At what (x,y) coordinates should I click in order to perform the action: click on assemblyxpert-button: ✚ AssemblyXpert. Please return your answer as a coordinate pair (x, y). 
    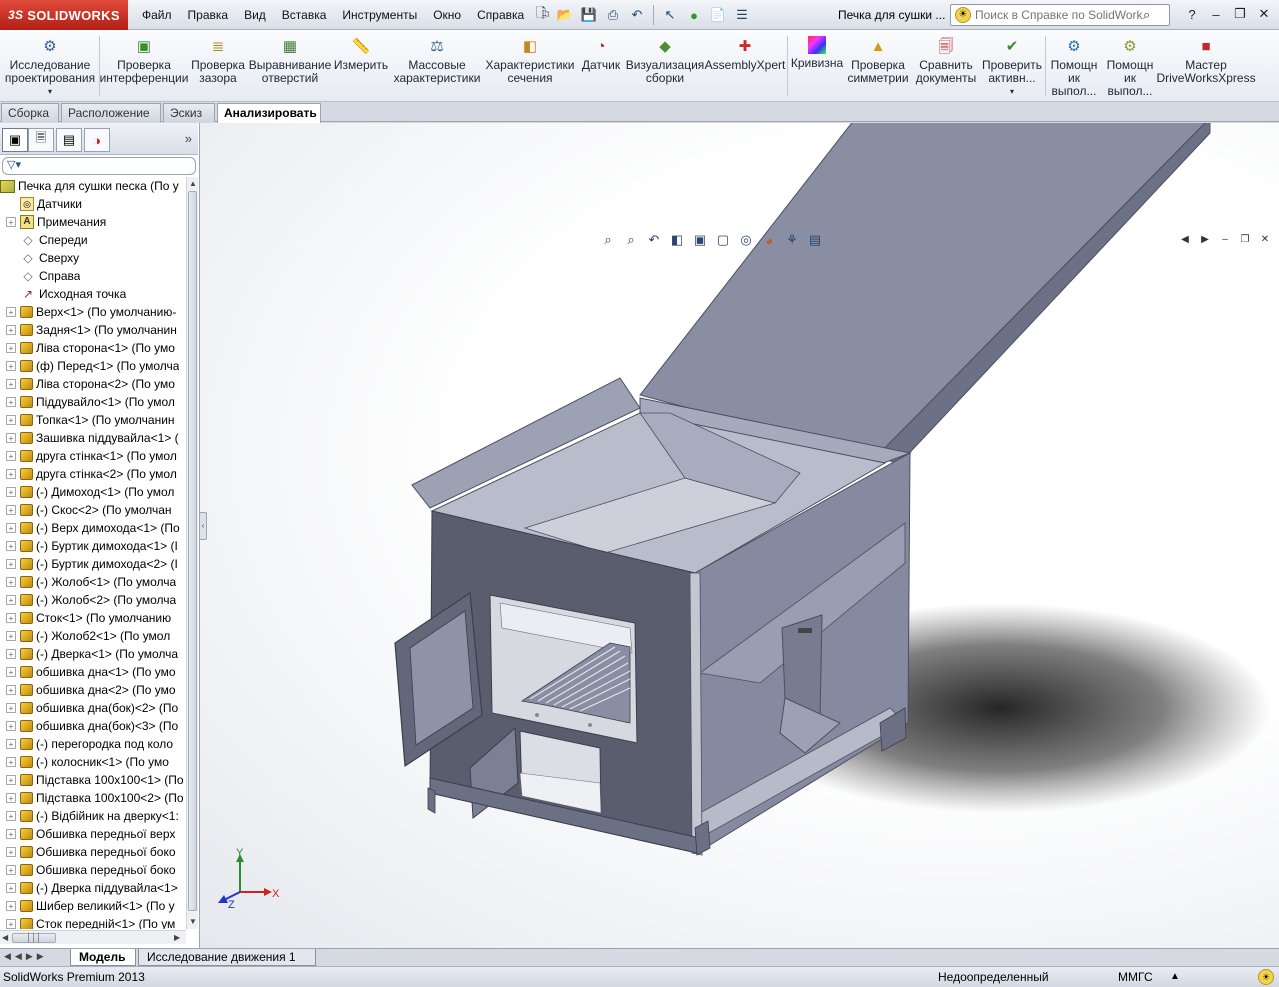
    Looking at the image, I should click on (745, 66).